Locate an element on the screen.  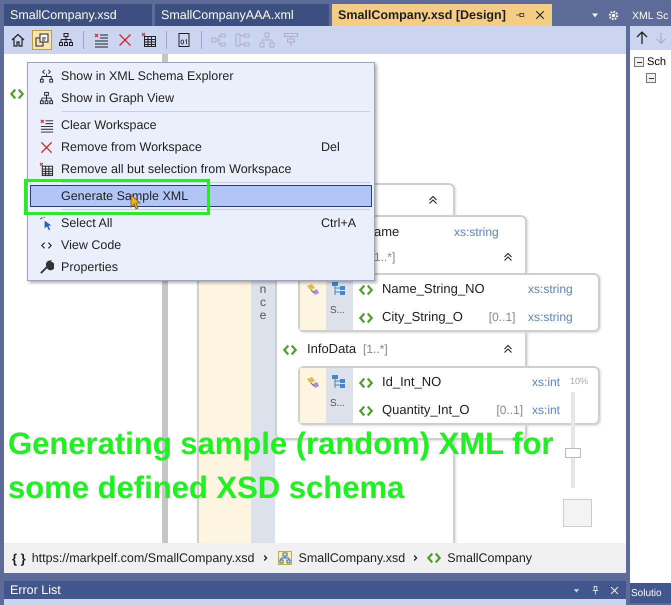
document-tab: SmallCompany.xsd is located at coordinates (78, 15).